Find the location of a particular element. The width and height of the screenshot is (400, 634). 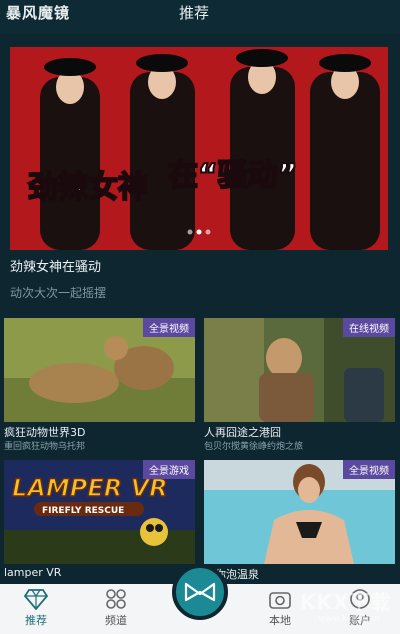

card-subtitle: 重回疯狂动物乌托邦 is located at coordinates (45, 447).